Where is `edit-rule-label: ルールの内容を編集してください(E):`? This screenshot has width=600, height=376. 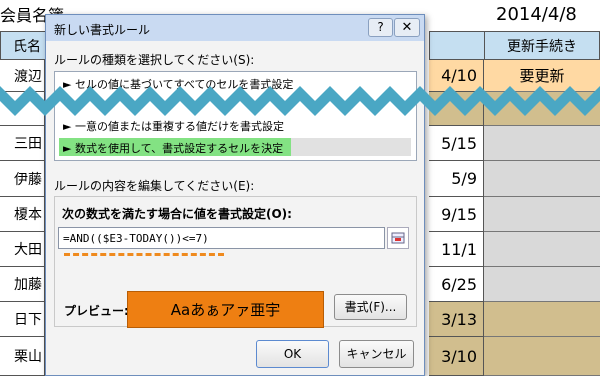 edit-rule-label: ルールの内容を編集してください(E): is located at coordinates (154, 186).